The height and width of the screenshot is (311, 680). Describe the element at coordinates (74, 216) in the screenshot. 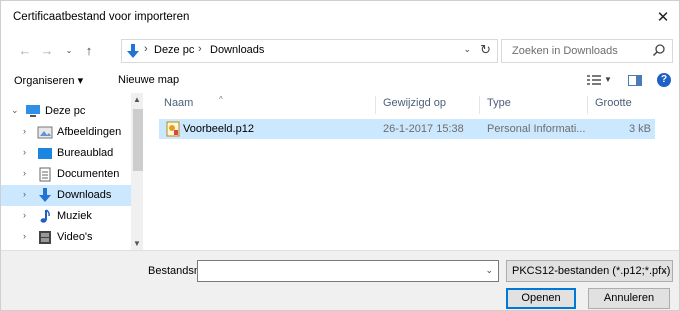

I see `nav-item-label: Muziek` at that location.